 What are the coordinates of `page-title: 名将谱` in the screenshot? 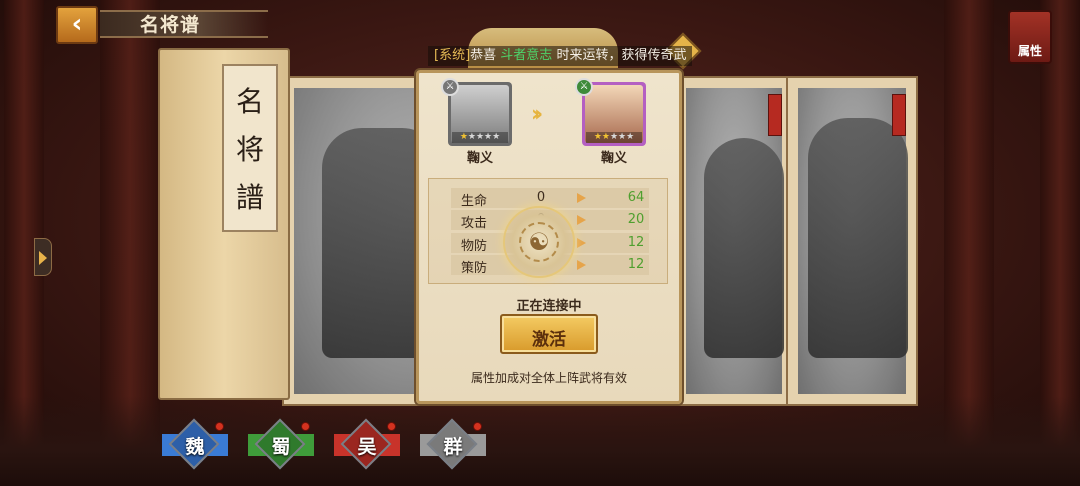 It's located at (170, 25).